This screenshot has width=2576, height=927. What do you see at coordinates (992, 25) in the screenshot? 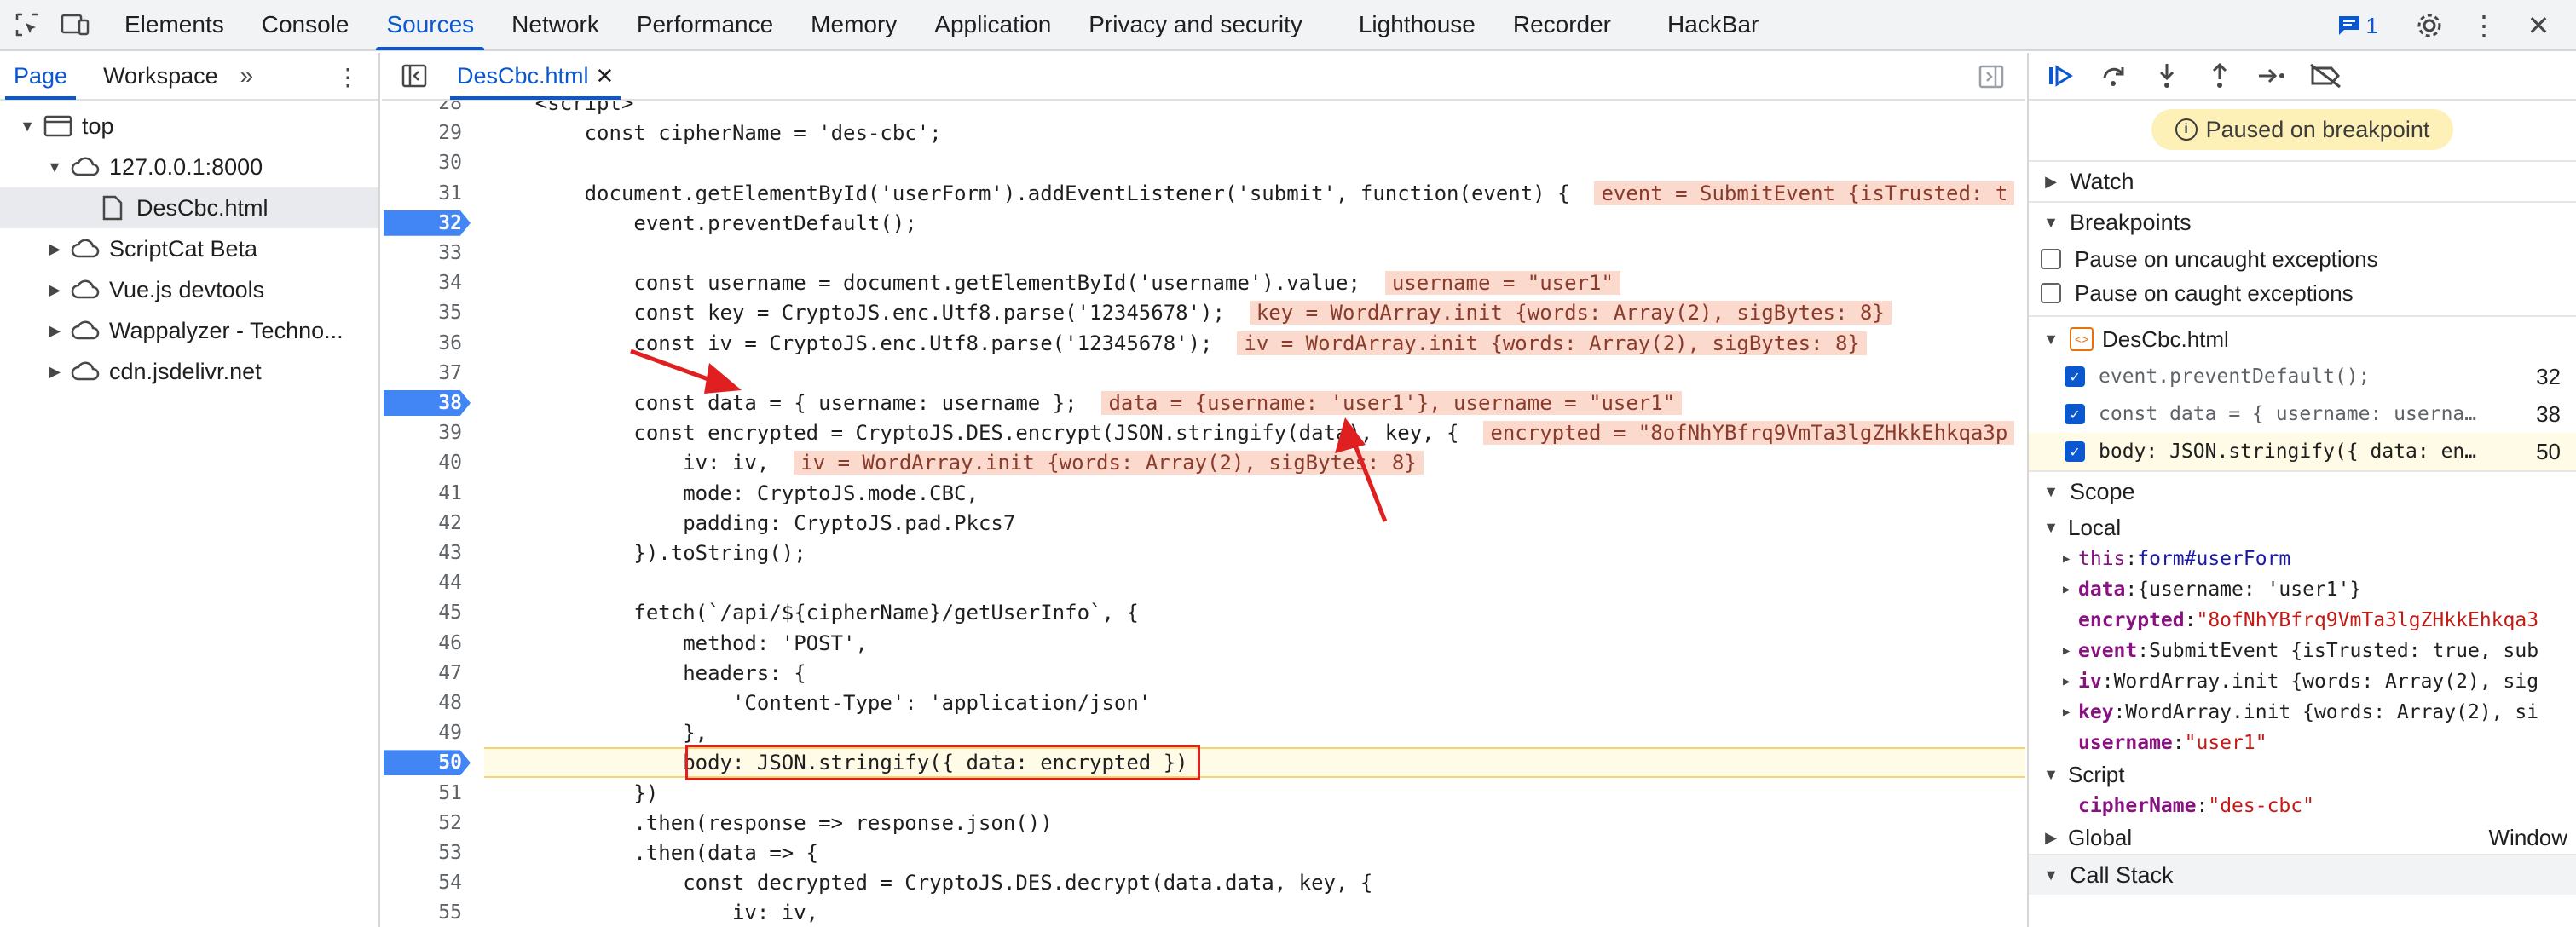
I see `tab-application: Application` at bounding box center [992, 25].